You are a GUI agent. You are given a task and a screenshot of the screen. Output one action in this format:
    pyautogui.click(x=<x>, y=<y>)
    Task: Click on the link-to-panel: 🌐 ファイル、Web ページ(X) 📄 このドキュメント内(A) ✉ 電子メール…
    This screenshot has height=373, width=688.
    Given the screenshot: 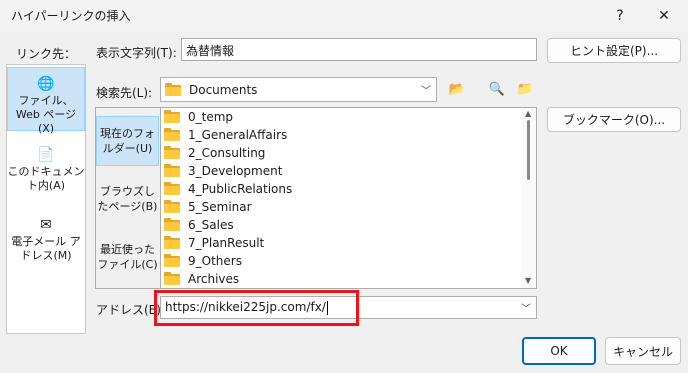 What is the action you would take?
    pyautogui.click(x=46, y=199)
    